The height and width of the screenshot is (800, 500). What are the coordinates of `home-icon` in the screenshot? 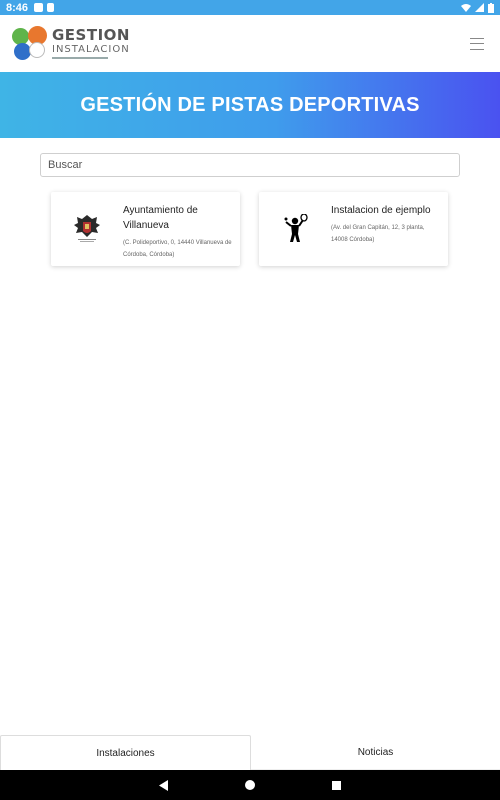 It's located at (250, 785).